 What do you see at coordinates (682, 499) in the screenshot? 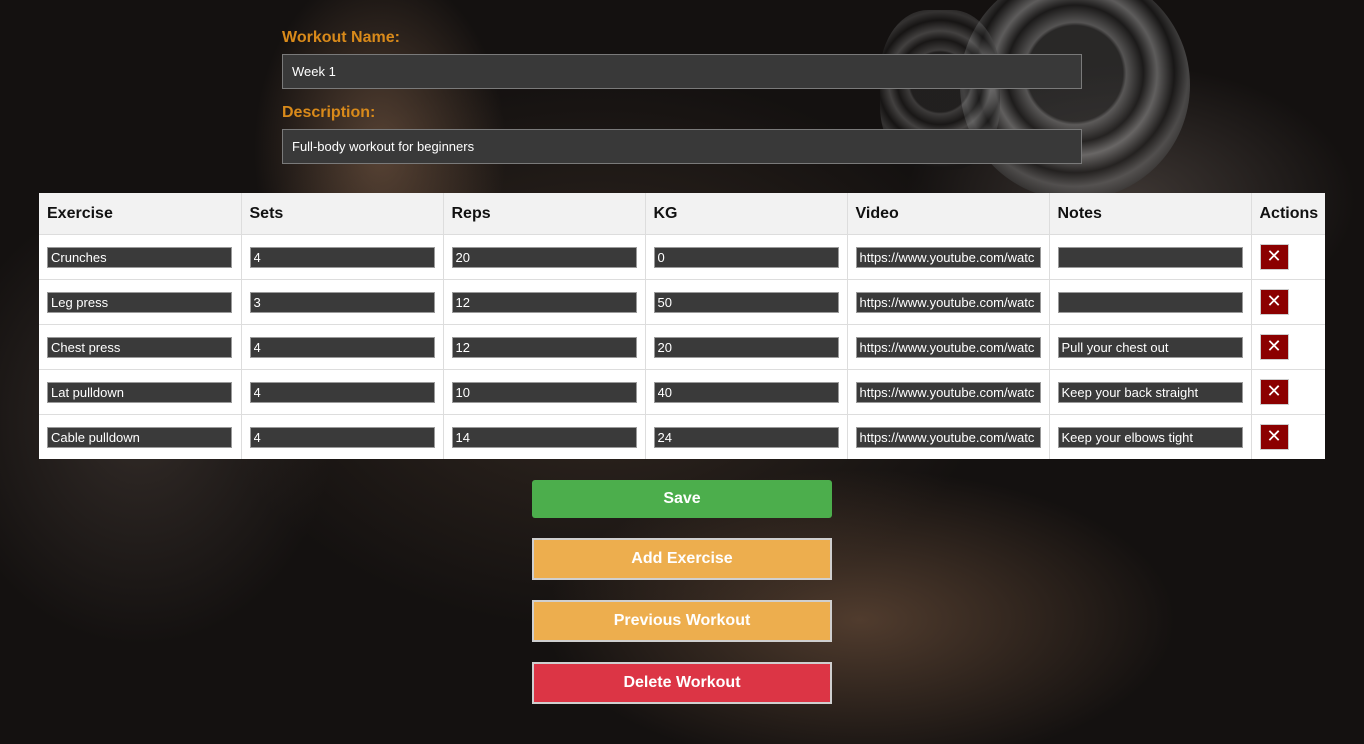
I see `save-button: Save` at bounding box center [682, 499].